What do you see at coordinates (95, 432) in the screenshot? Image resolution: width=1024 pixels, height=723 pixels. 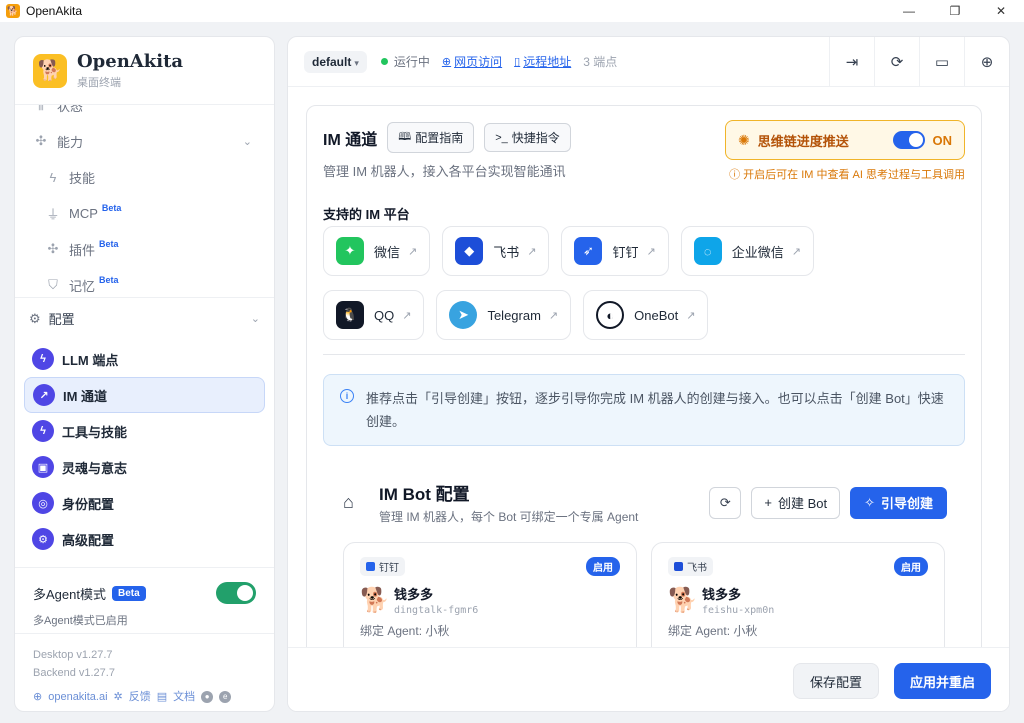 I see `nav-label: 工具与技能` at bounding box center [95, 432].